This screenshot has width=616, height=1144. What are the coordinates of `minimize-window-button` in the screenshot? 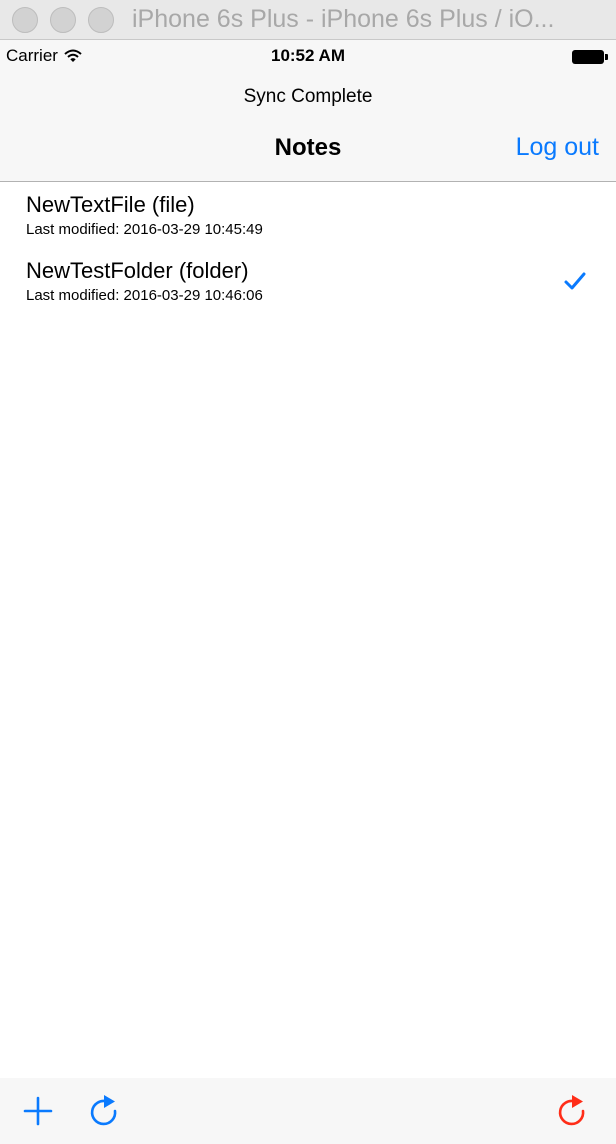 It's located at (63, 19).